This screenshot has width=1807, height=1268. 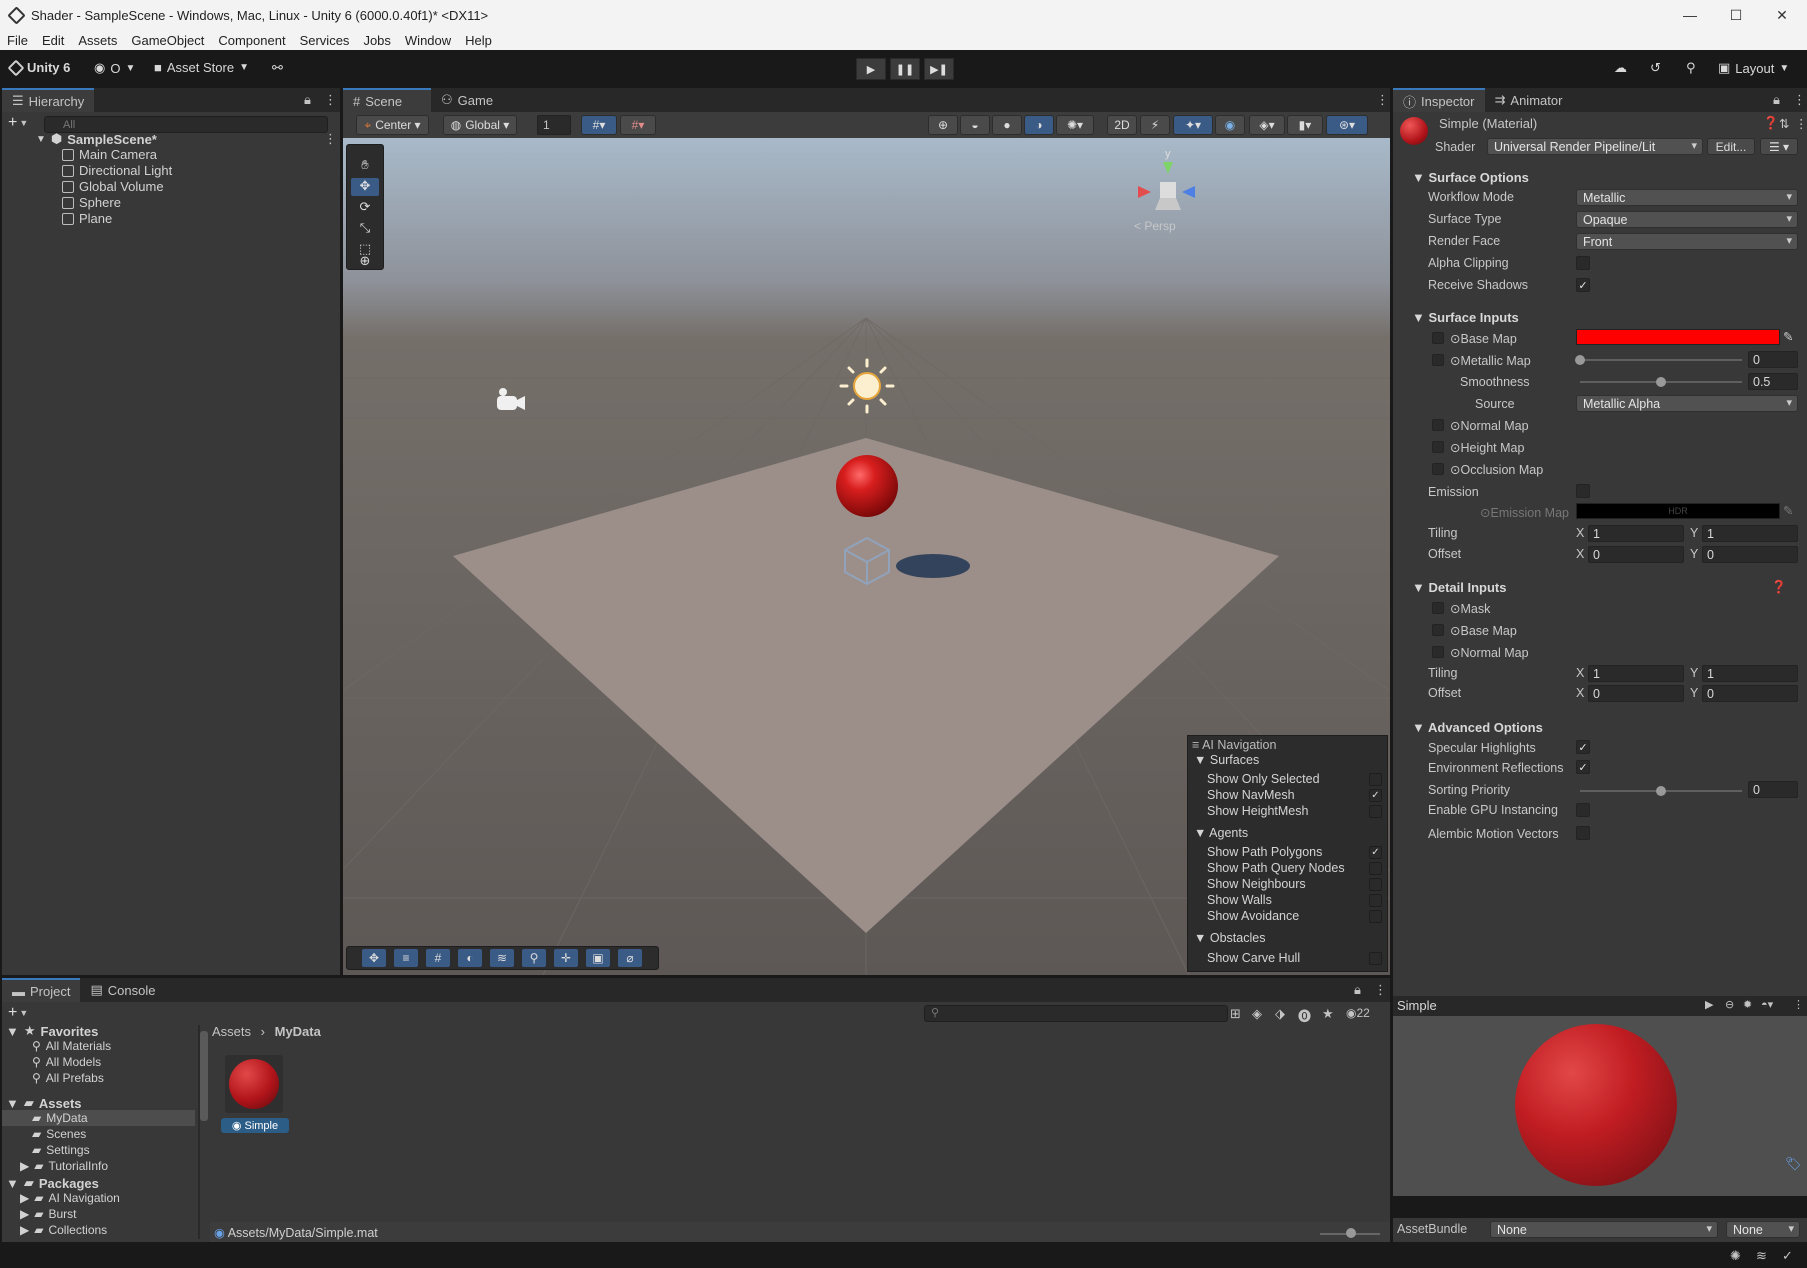 I want to click on snap-increment-field: 1, so click(x=554, y=125).